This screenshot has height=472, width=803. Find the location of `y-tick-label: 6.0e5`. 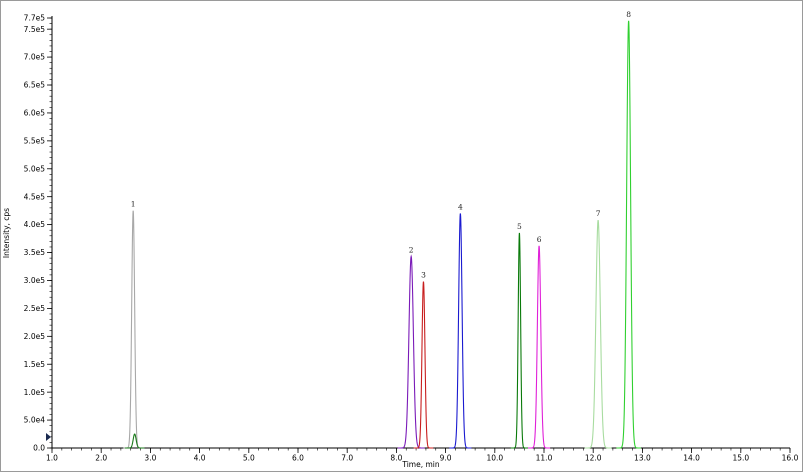

y-tick-label: 6.0e5 is located at coordinates (35, 113).